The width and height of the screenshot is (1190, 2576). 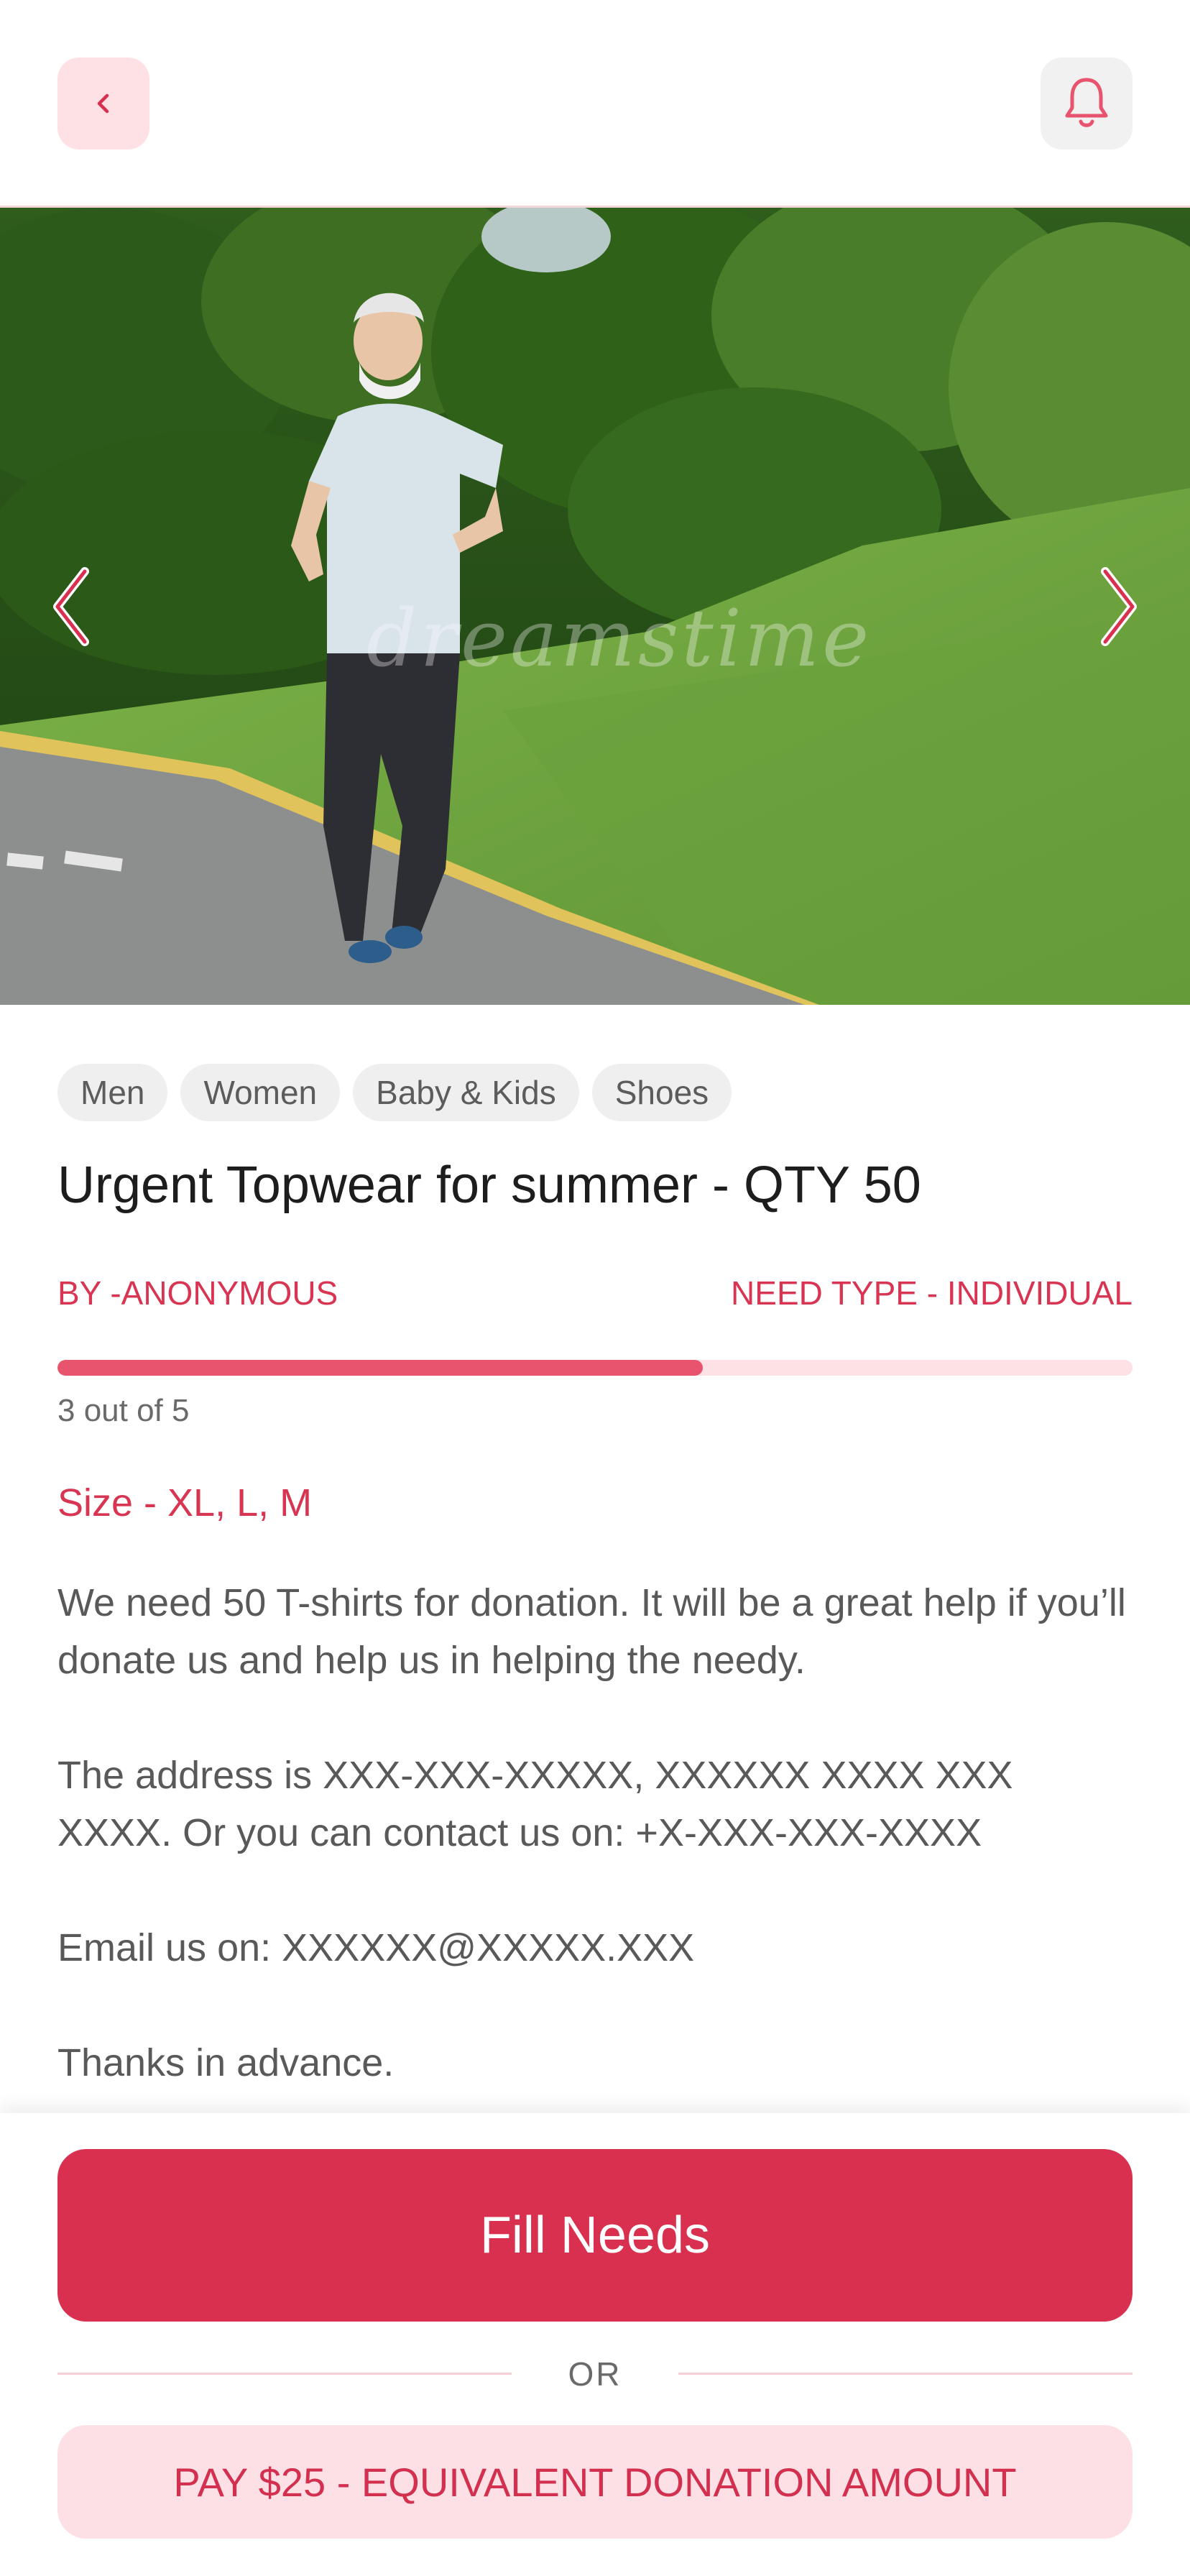 I want to click on progress-bar-fill, so click(x=380, y=1368).